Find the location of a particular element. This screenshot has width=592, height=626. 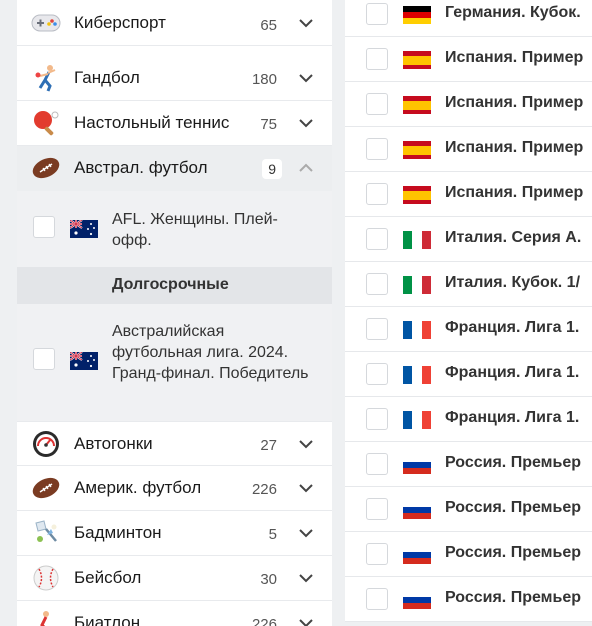

league-row: Италия. Кубок. 1/ is located at coordinates (468, 284).